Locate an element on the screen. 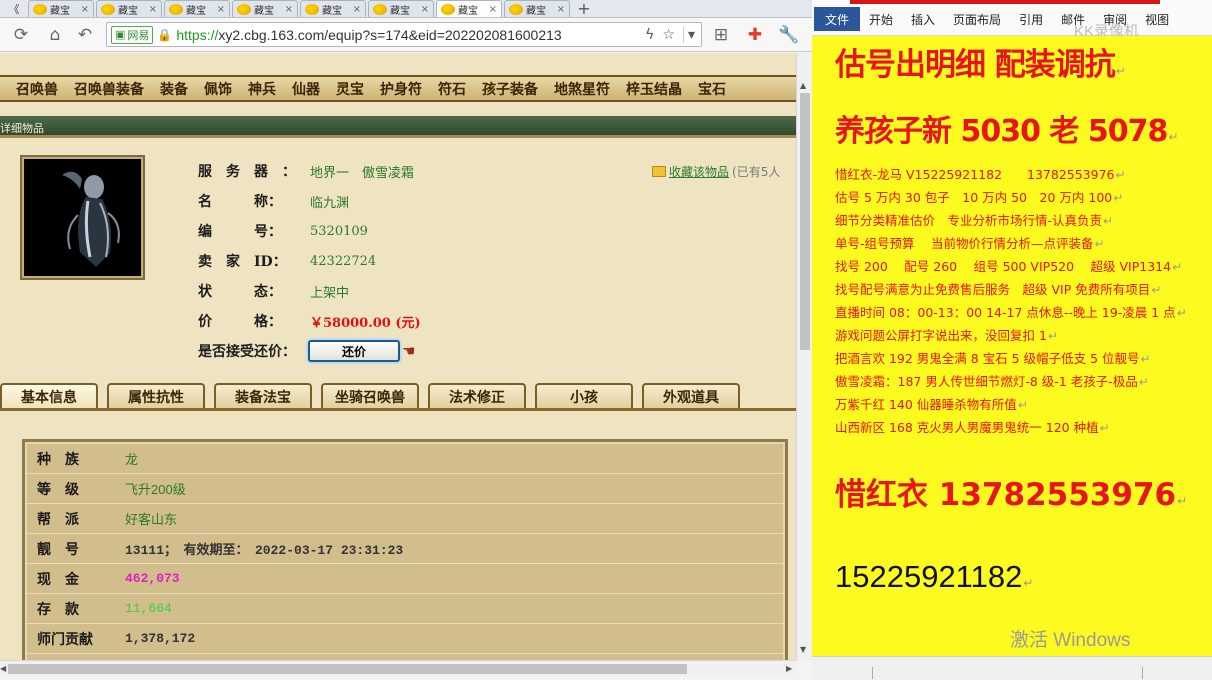  wrench-icon: 🔧 is located at coordinates (789, 35).